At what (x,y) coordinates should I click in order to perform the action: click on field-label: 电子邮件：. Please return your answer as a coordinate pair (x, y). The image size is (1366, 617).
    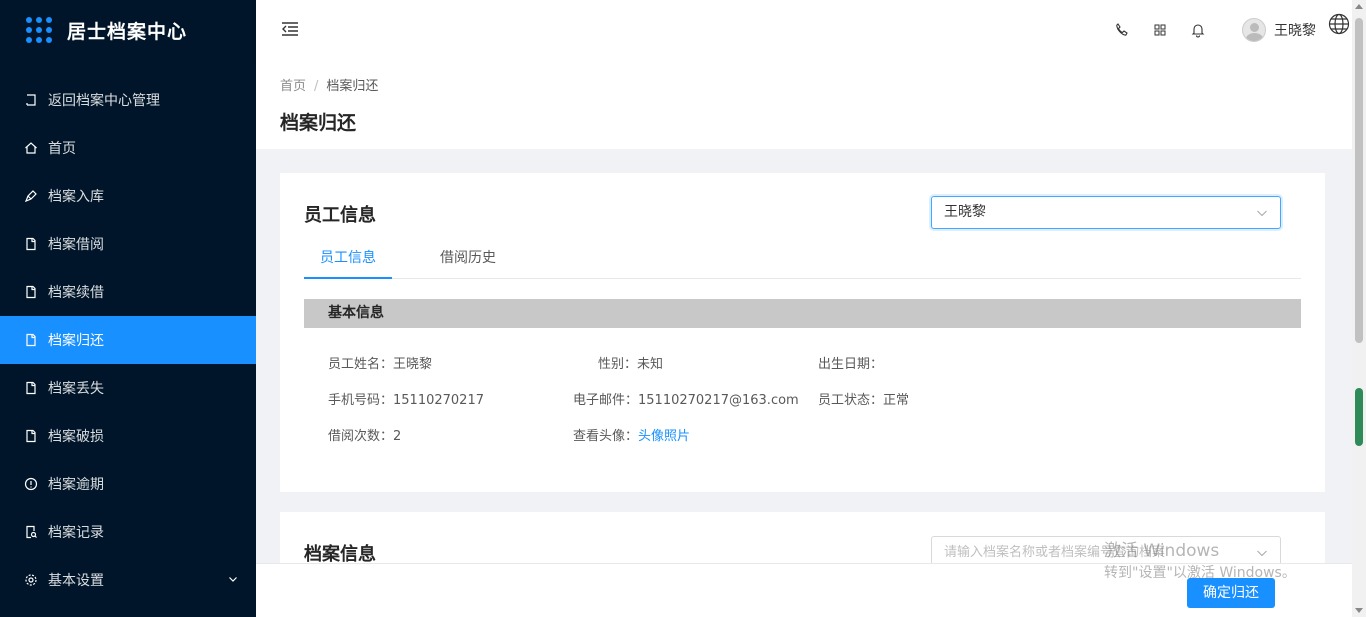
    Looking at the image, I should click on (606, 400).